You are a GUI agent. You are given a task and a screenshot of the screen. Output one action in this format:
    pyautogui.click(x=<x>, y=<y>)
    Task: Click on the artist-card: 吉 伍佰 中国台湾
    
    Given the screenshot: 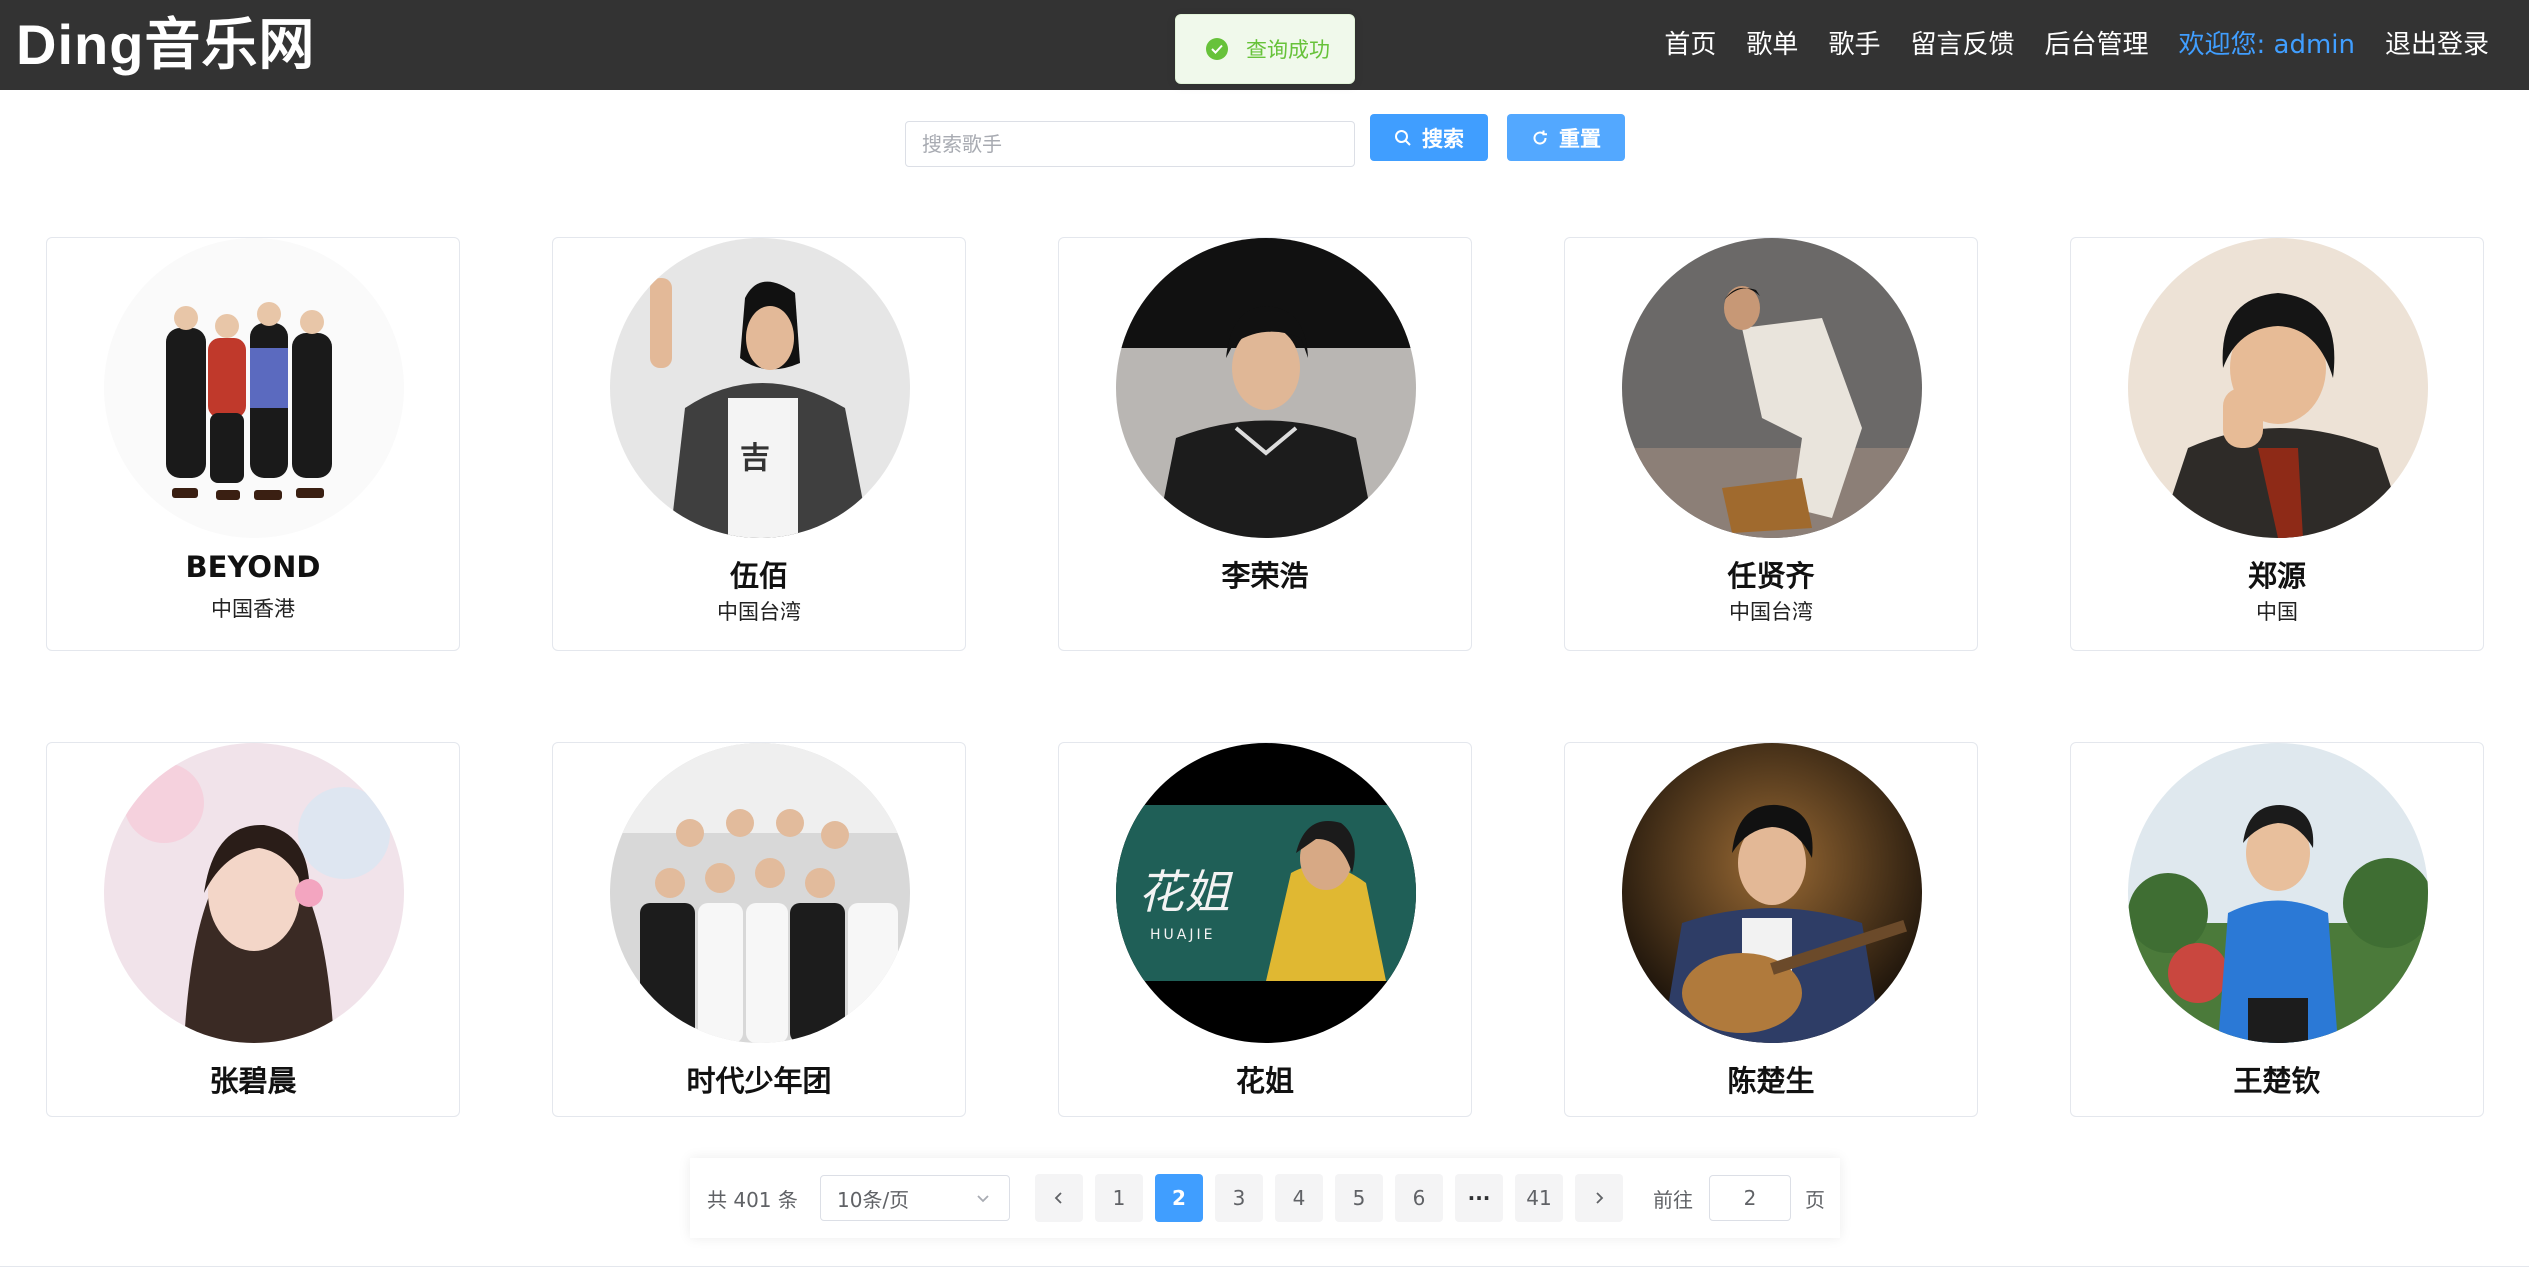 What is the action you would take?
    pyautogui.click(x=759, y=444)
    